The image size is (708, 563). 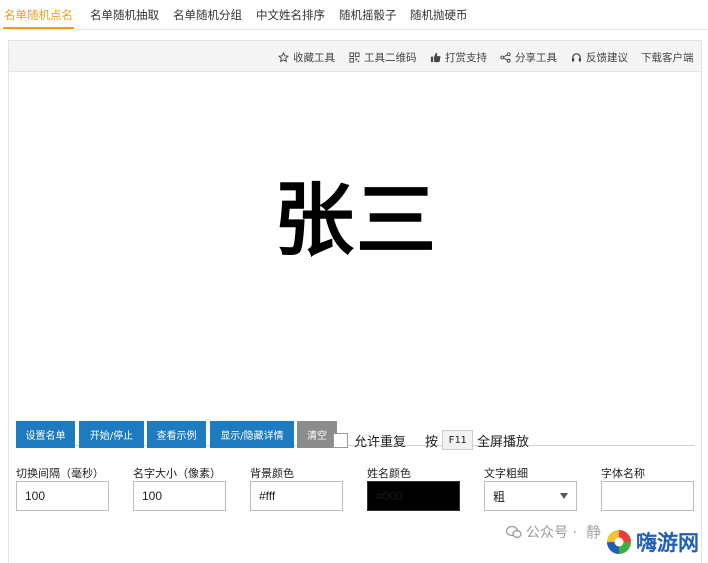 I want to click on press-label: 按, so click(x=432, y=442).